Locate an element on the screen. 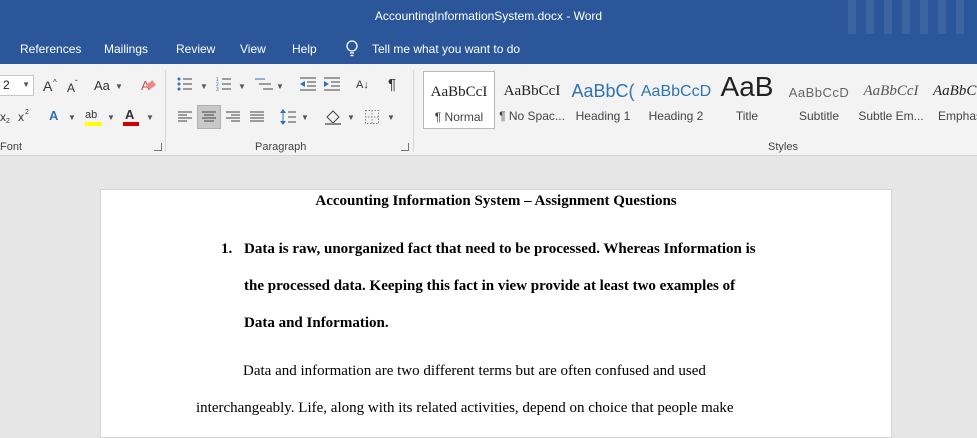 Image resolution: width=977 pixels, height=438 pixels. tab-review: Review is located at coordinates (195, 49).